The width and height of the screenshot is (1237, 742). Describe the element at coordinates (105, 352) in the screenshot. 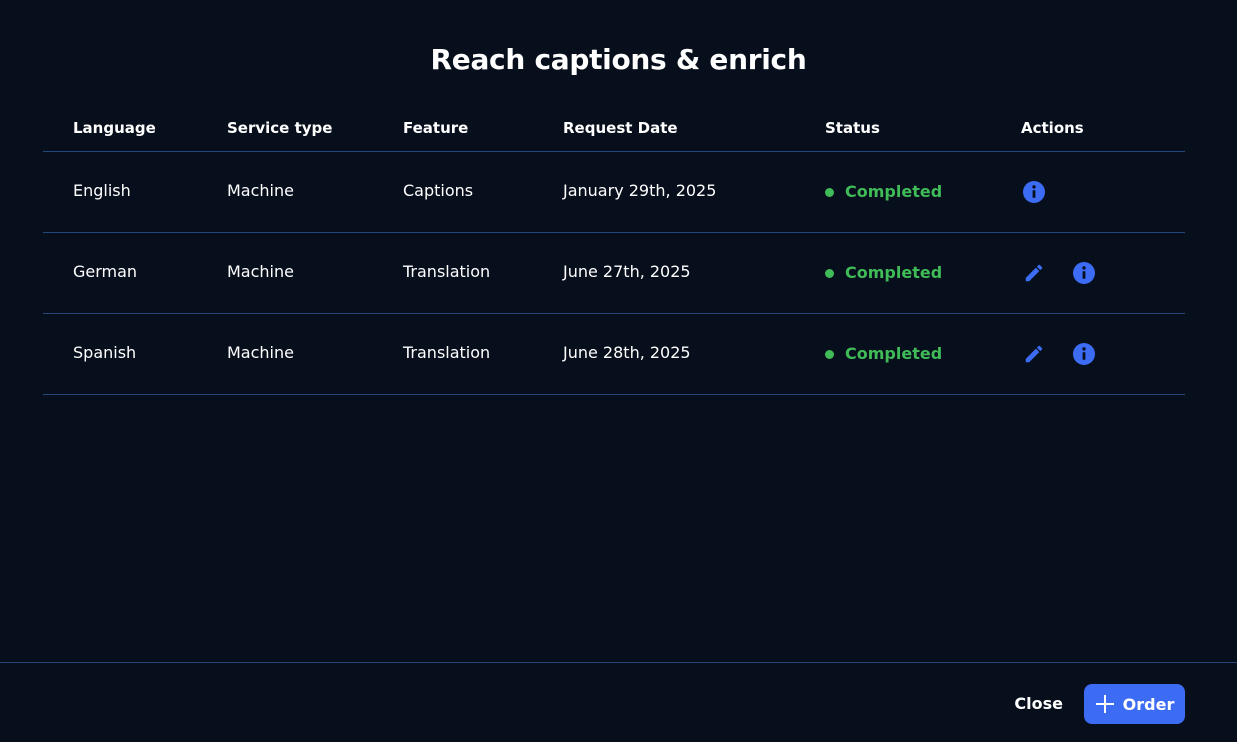

I see `cell-language: Spanish` at that location.